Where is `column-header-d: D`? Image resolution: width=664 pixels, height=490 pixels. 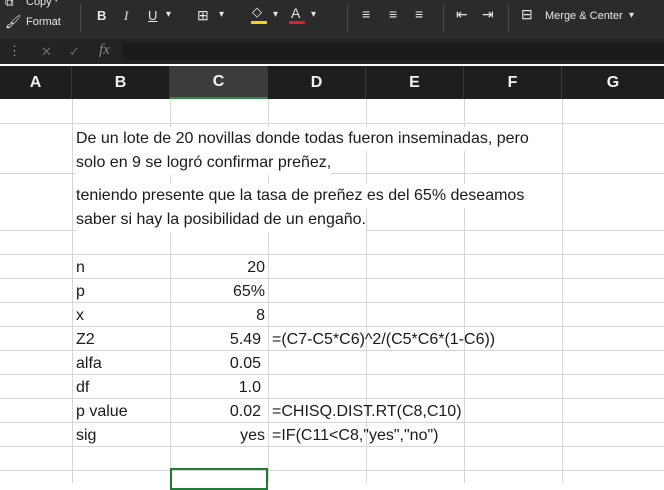 column-header-d: D is located at coordinates (317, 82).